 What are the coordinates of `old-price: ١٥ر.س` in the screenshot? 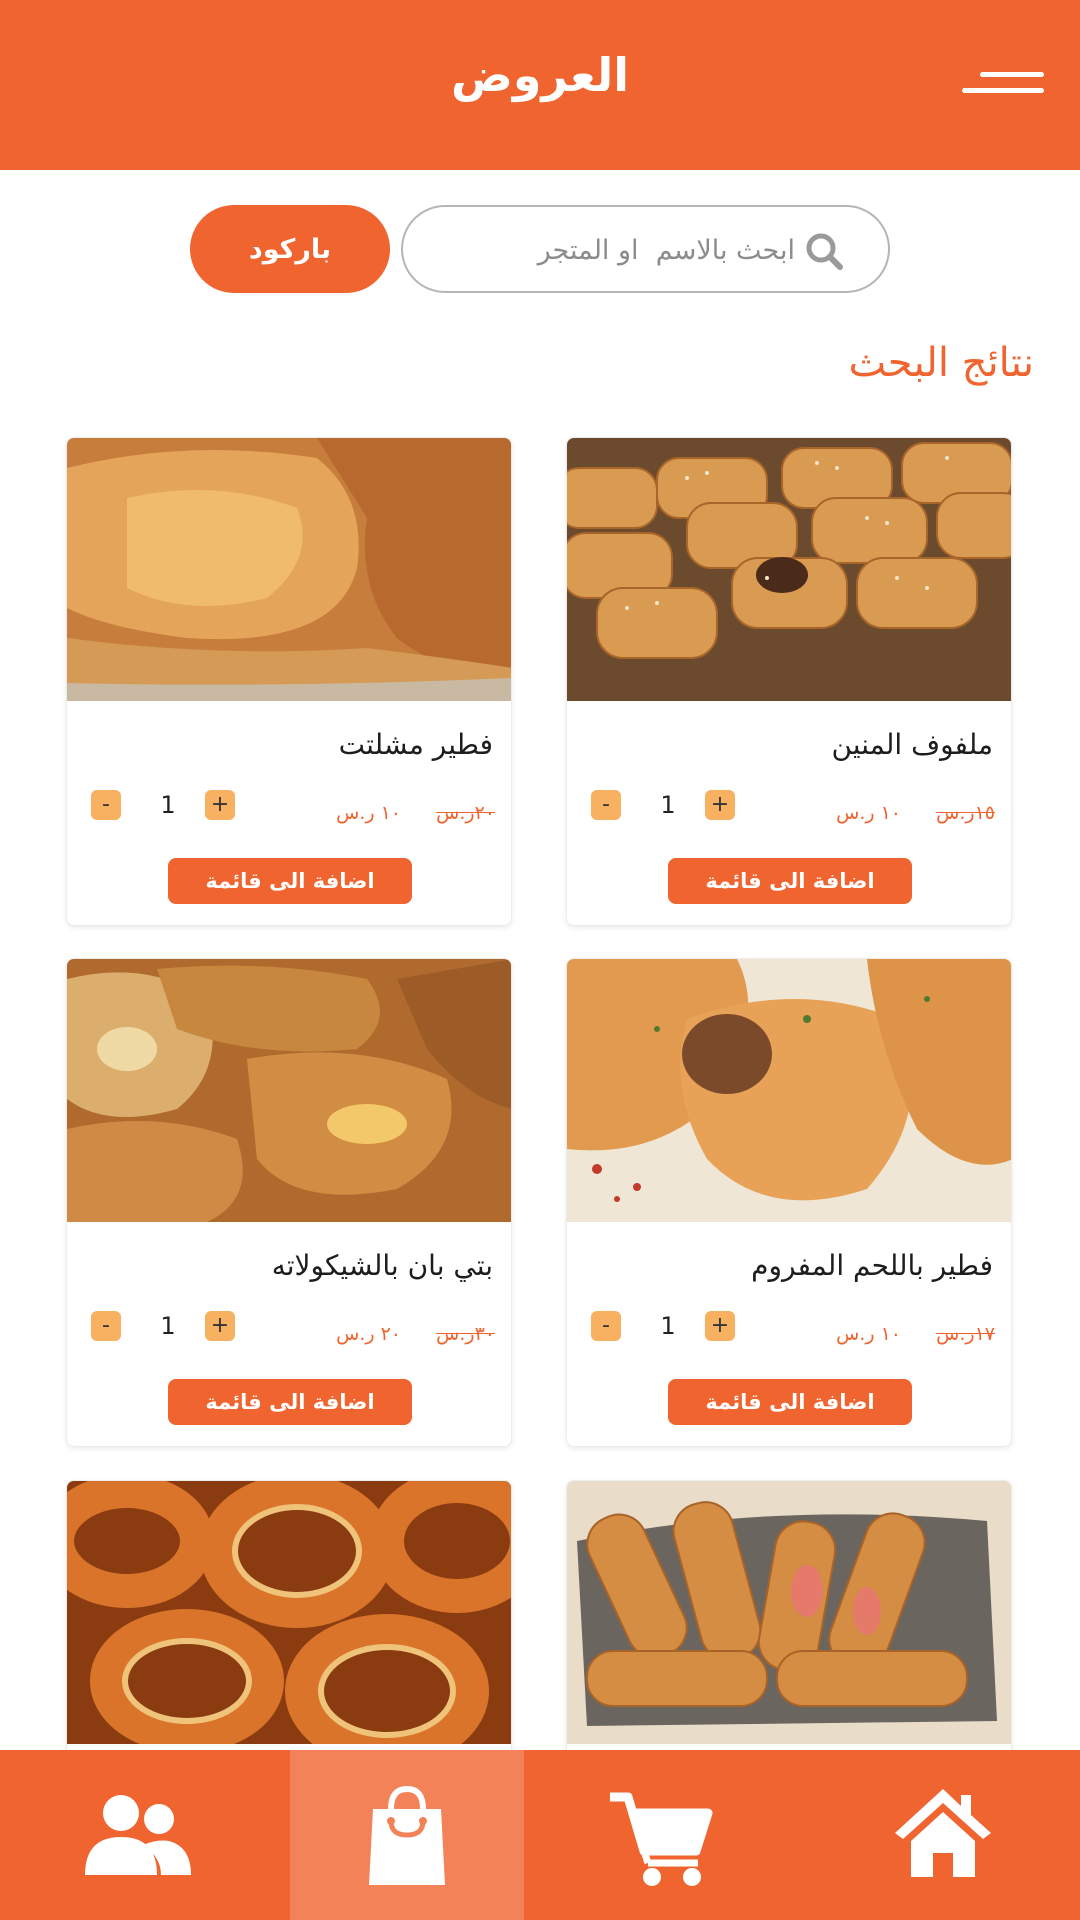 It's located at (965, 813).